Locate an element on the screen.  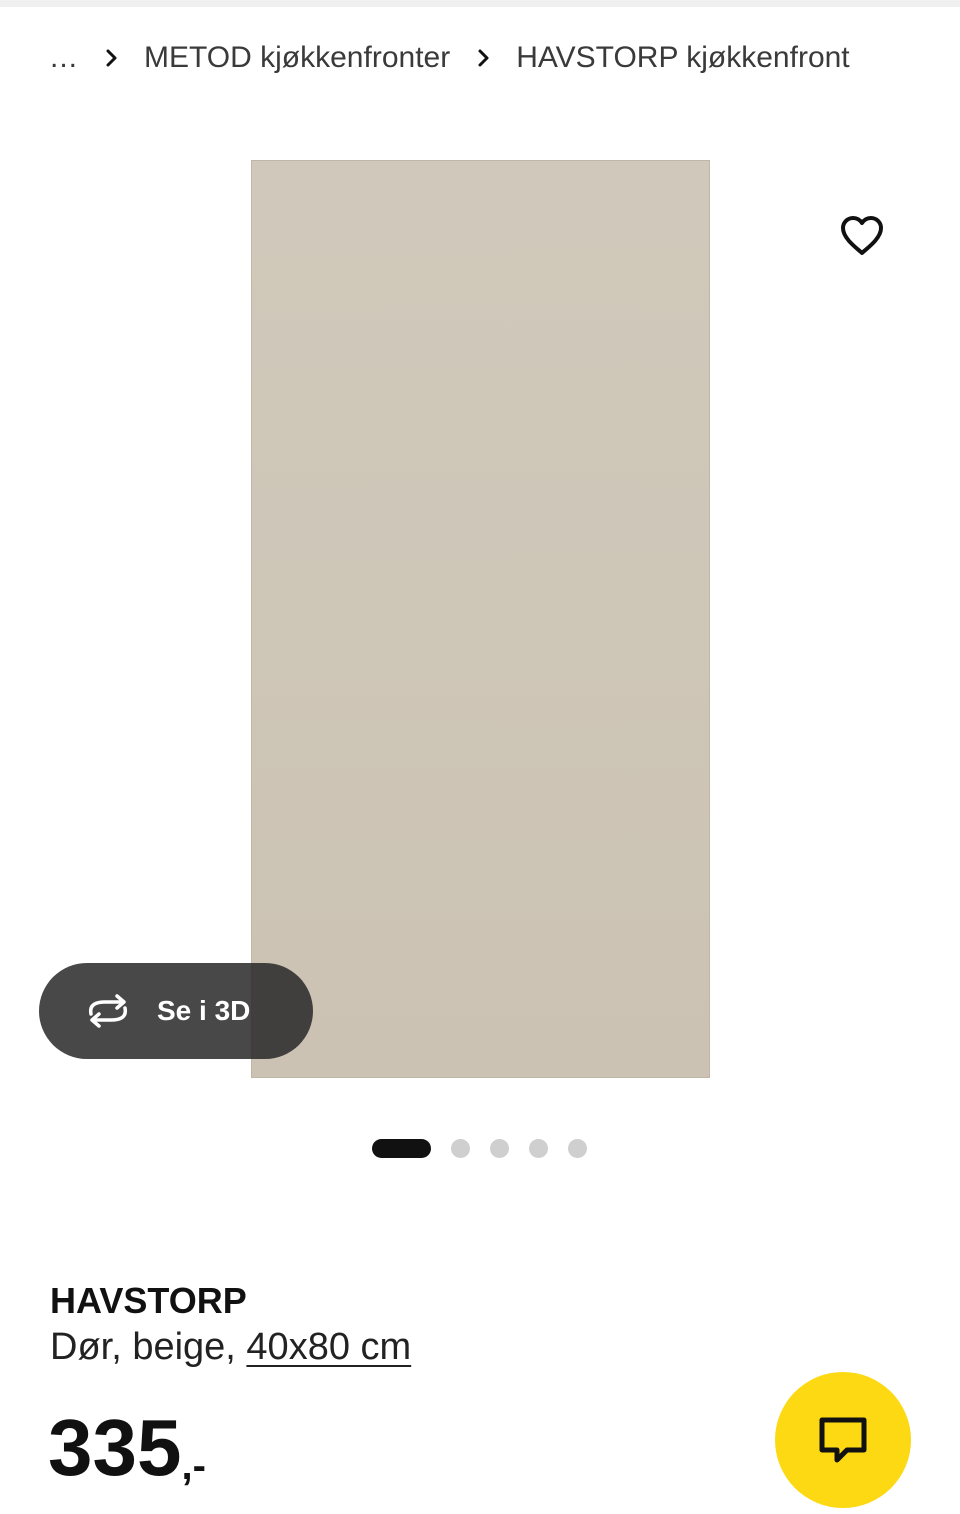
product-description: Dør, beige, 40x80 cm is located at coordinates (230, 1347).